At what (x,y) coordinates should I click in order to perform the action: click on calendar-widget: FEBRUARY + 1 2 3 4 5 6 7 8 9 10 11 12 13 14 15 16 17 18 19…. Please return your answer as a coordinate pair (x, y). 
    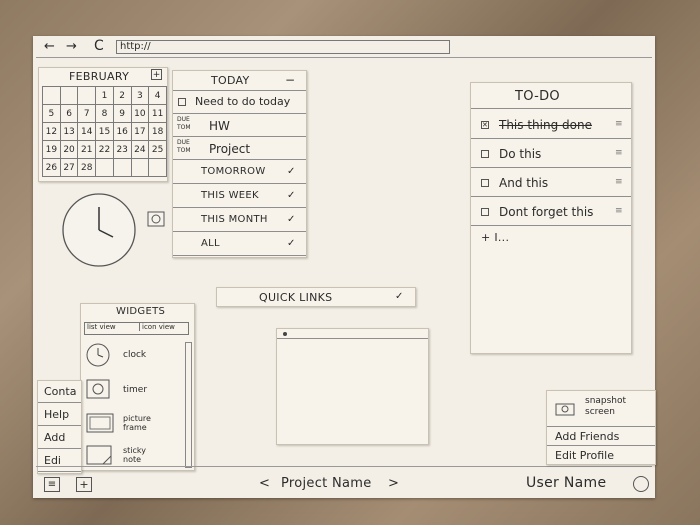
    Looking at the image, I should click on (103, 124).